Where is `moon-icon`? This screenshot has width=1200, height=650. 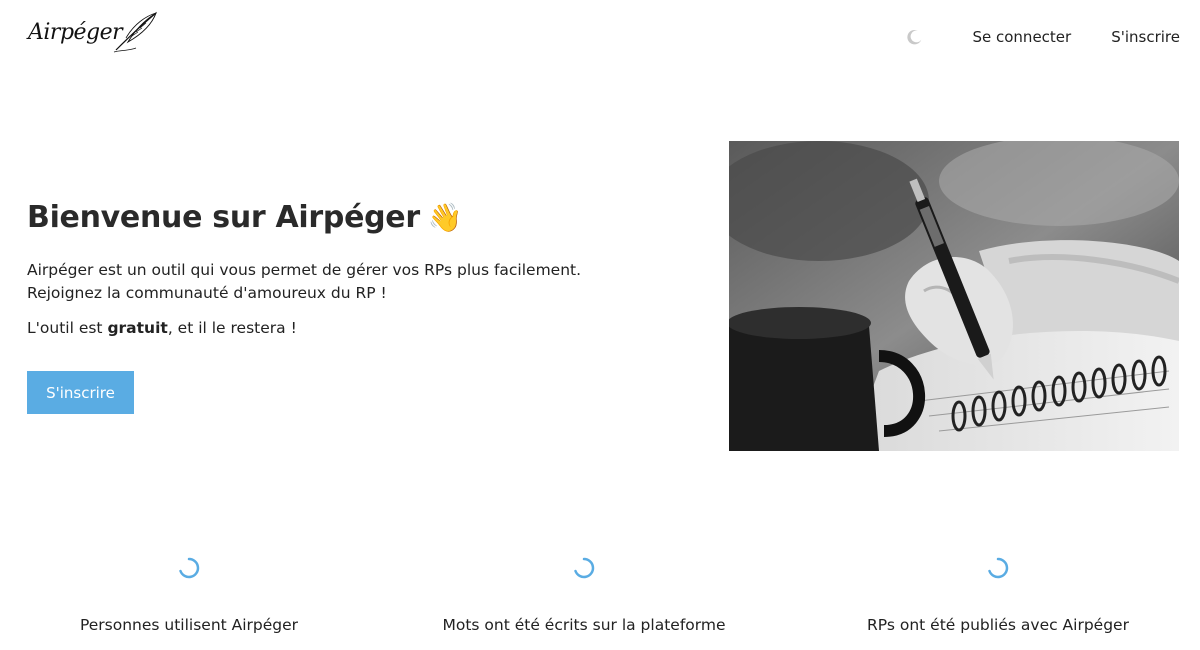 moon-icon is located at coordinates (915, 37).